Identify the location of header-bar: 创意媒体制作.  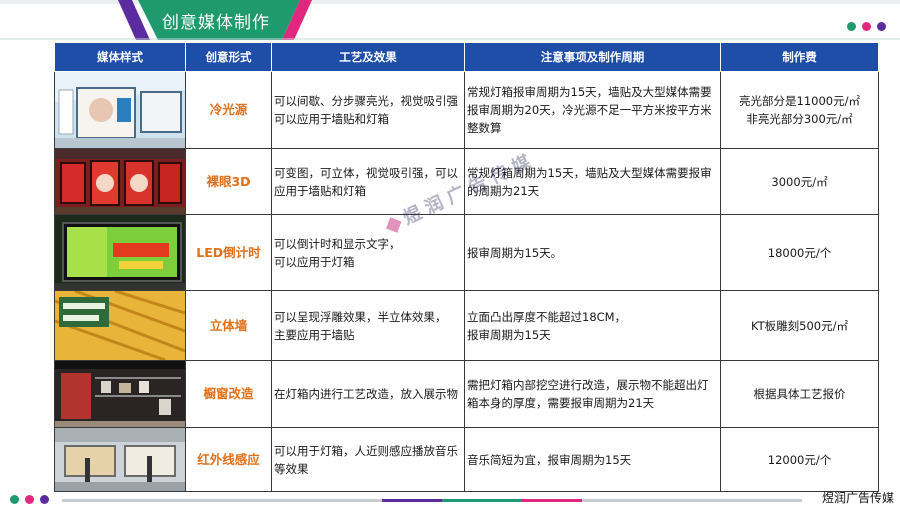
(450, 20).